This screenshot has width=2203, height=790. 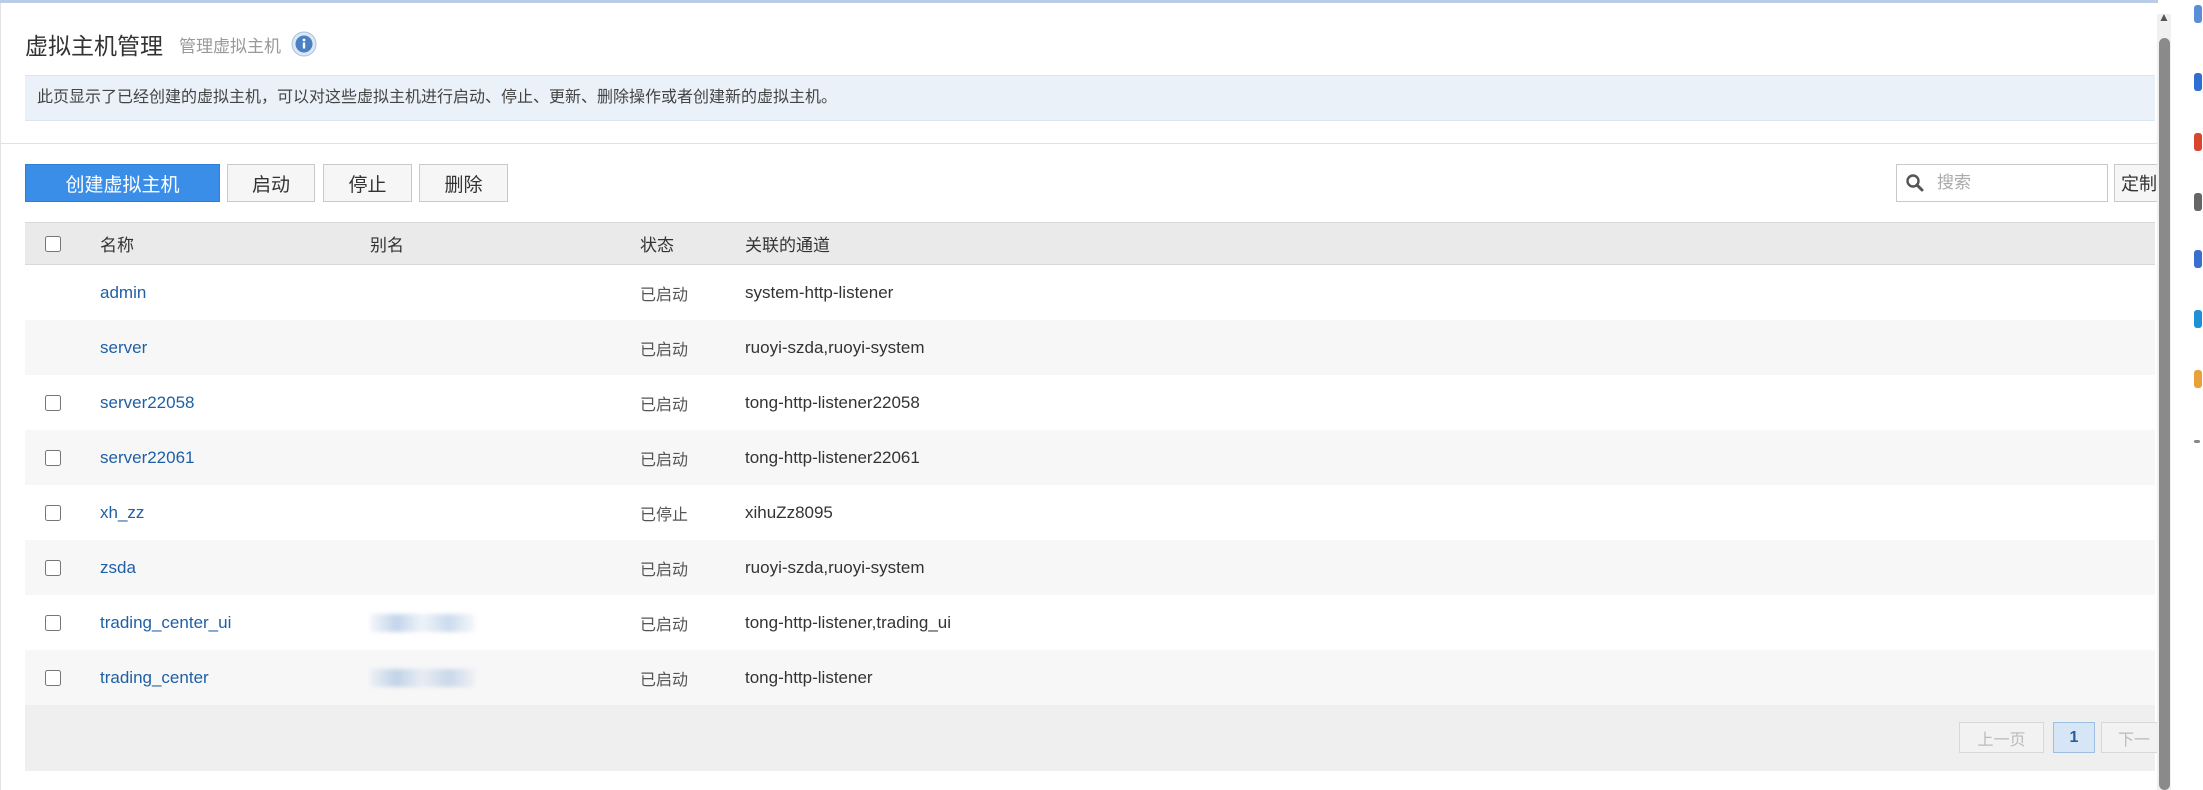 I want to click on create-virtual-host-button: 创建虚拟主机, so click(x=122, y=183).